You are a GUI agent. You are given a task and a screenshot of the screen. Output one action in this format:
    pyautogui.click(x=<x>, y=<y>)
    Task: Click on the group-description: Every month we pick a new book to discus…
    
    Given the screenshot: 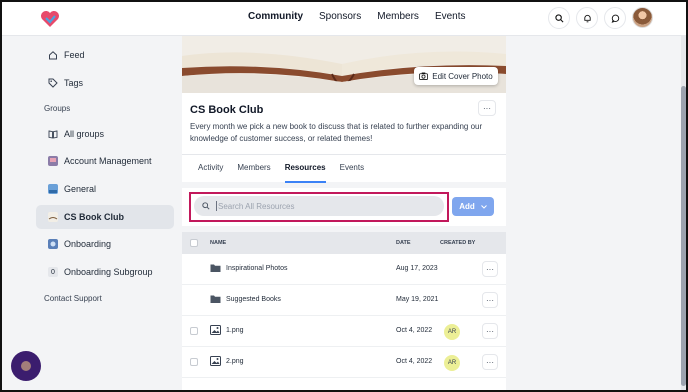 What is the action you would take?
    pyautogui.click(x=336, y=132)
    